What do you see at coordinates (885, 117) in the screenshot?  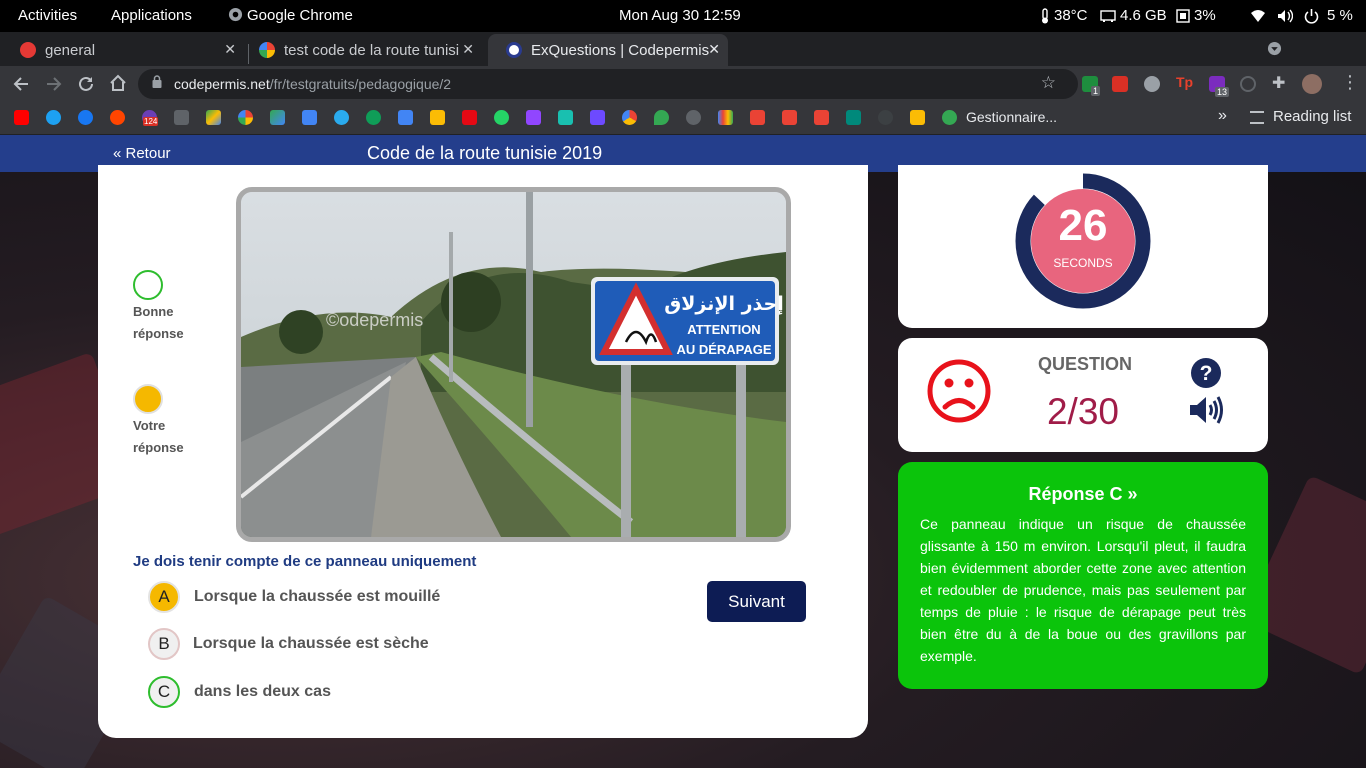 I see `gauge-icon` at bounding box center [885, 117].